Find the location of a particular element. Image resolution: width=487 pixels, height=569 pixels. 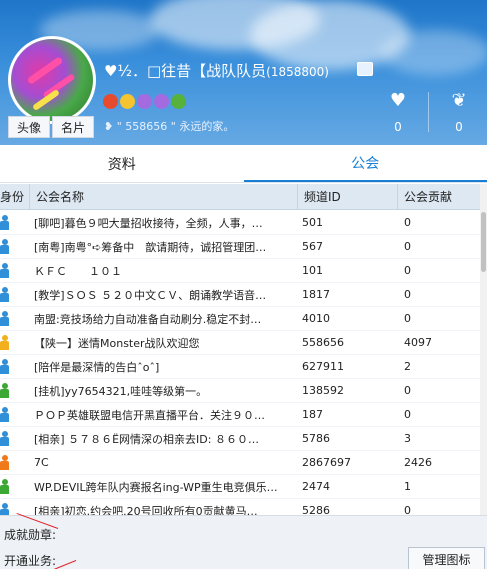

awards-count: 0 is located at coordinates (459, 127).